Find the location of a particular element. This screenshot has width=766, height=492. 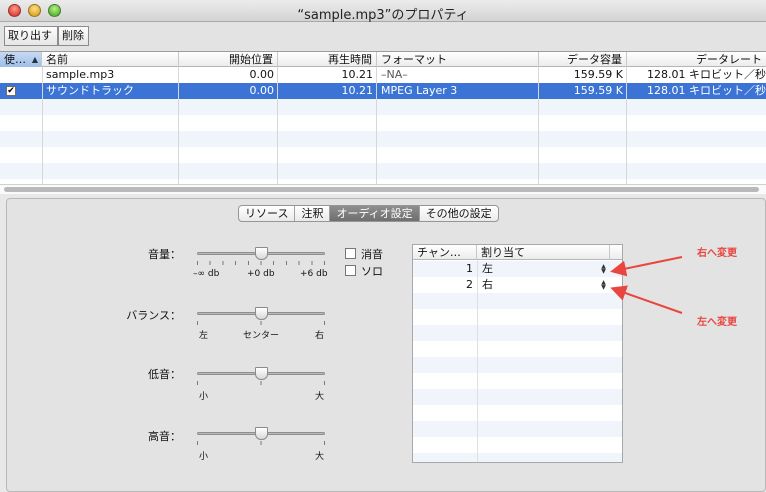

bass-slider is located at coordinates (261, 373).